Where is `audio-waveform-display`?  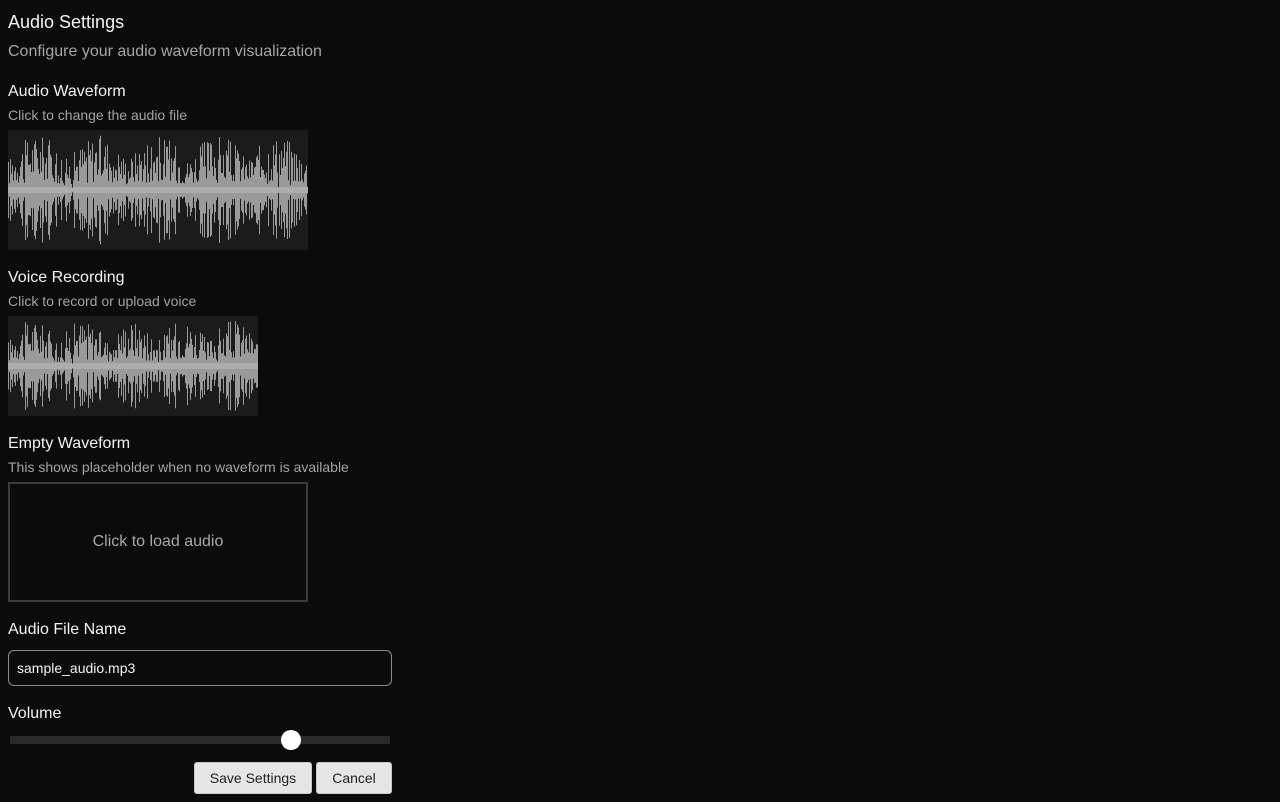 audio-waveform-display is located at coordinates (158, 190).